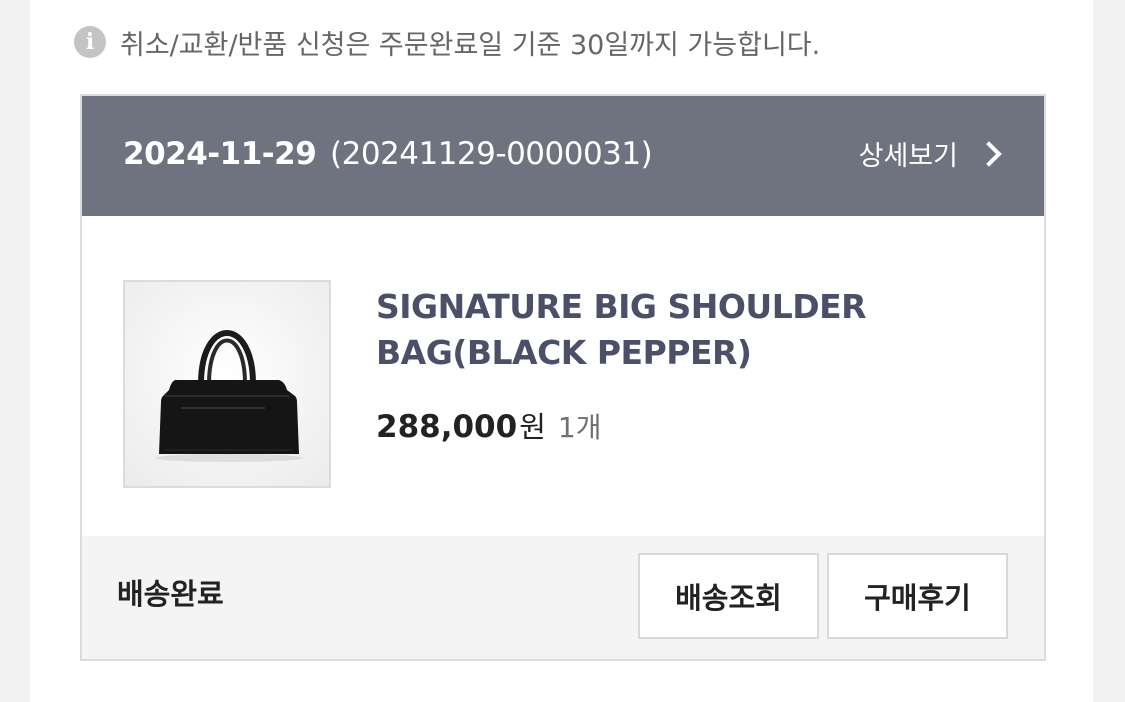  What do you see at coordinates (532, 427) in the screenshot?
I see `price-currency: 원` at bounding box center [532, 427].